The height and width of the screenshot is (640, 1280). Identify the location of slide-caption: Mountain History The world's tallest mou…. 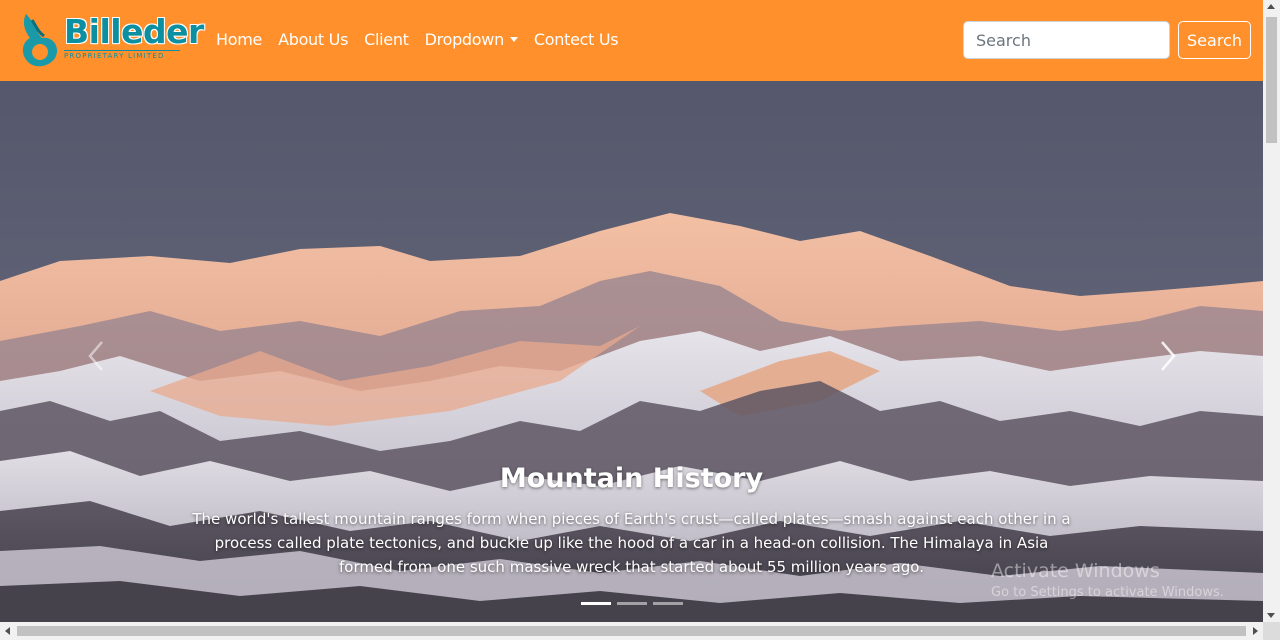
(631, 520).